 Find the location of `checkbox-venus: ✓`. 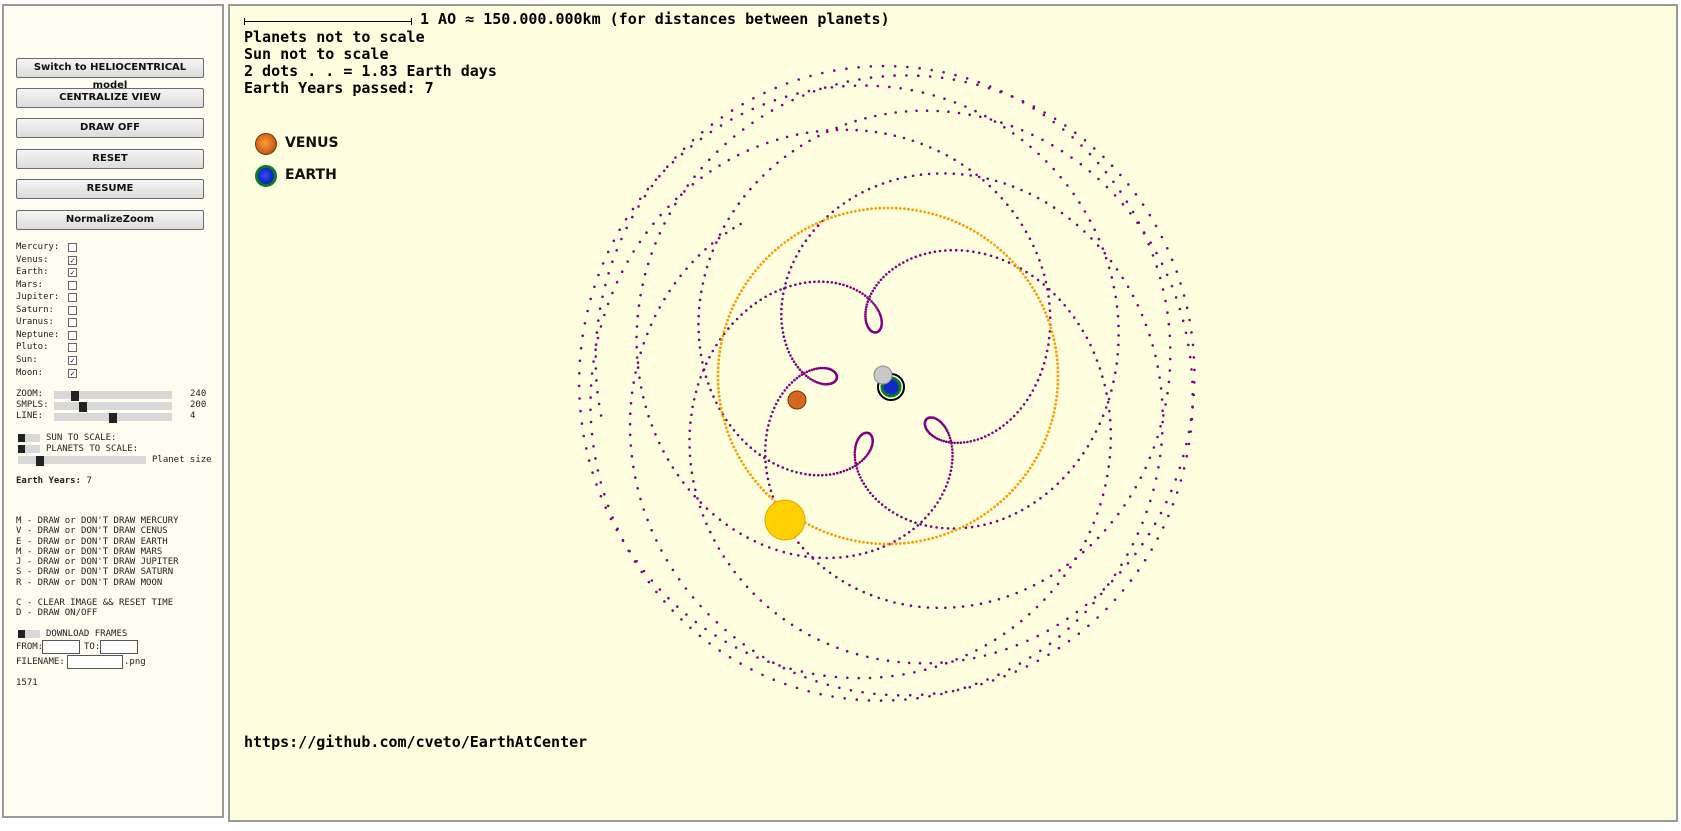

checkbox-venus: ✓ is located at coordinates (72, 260).